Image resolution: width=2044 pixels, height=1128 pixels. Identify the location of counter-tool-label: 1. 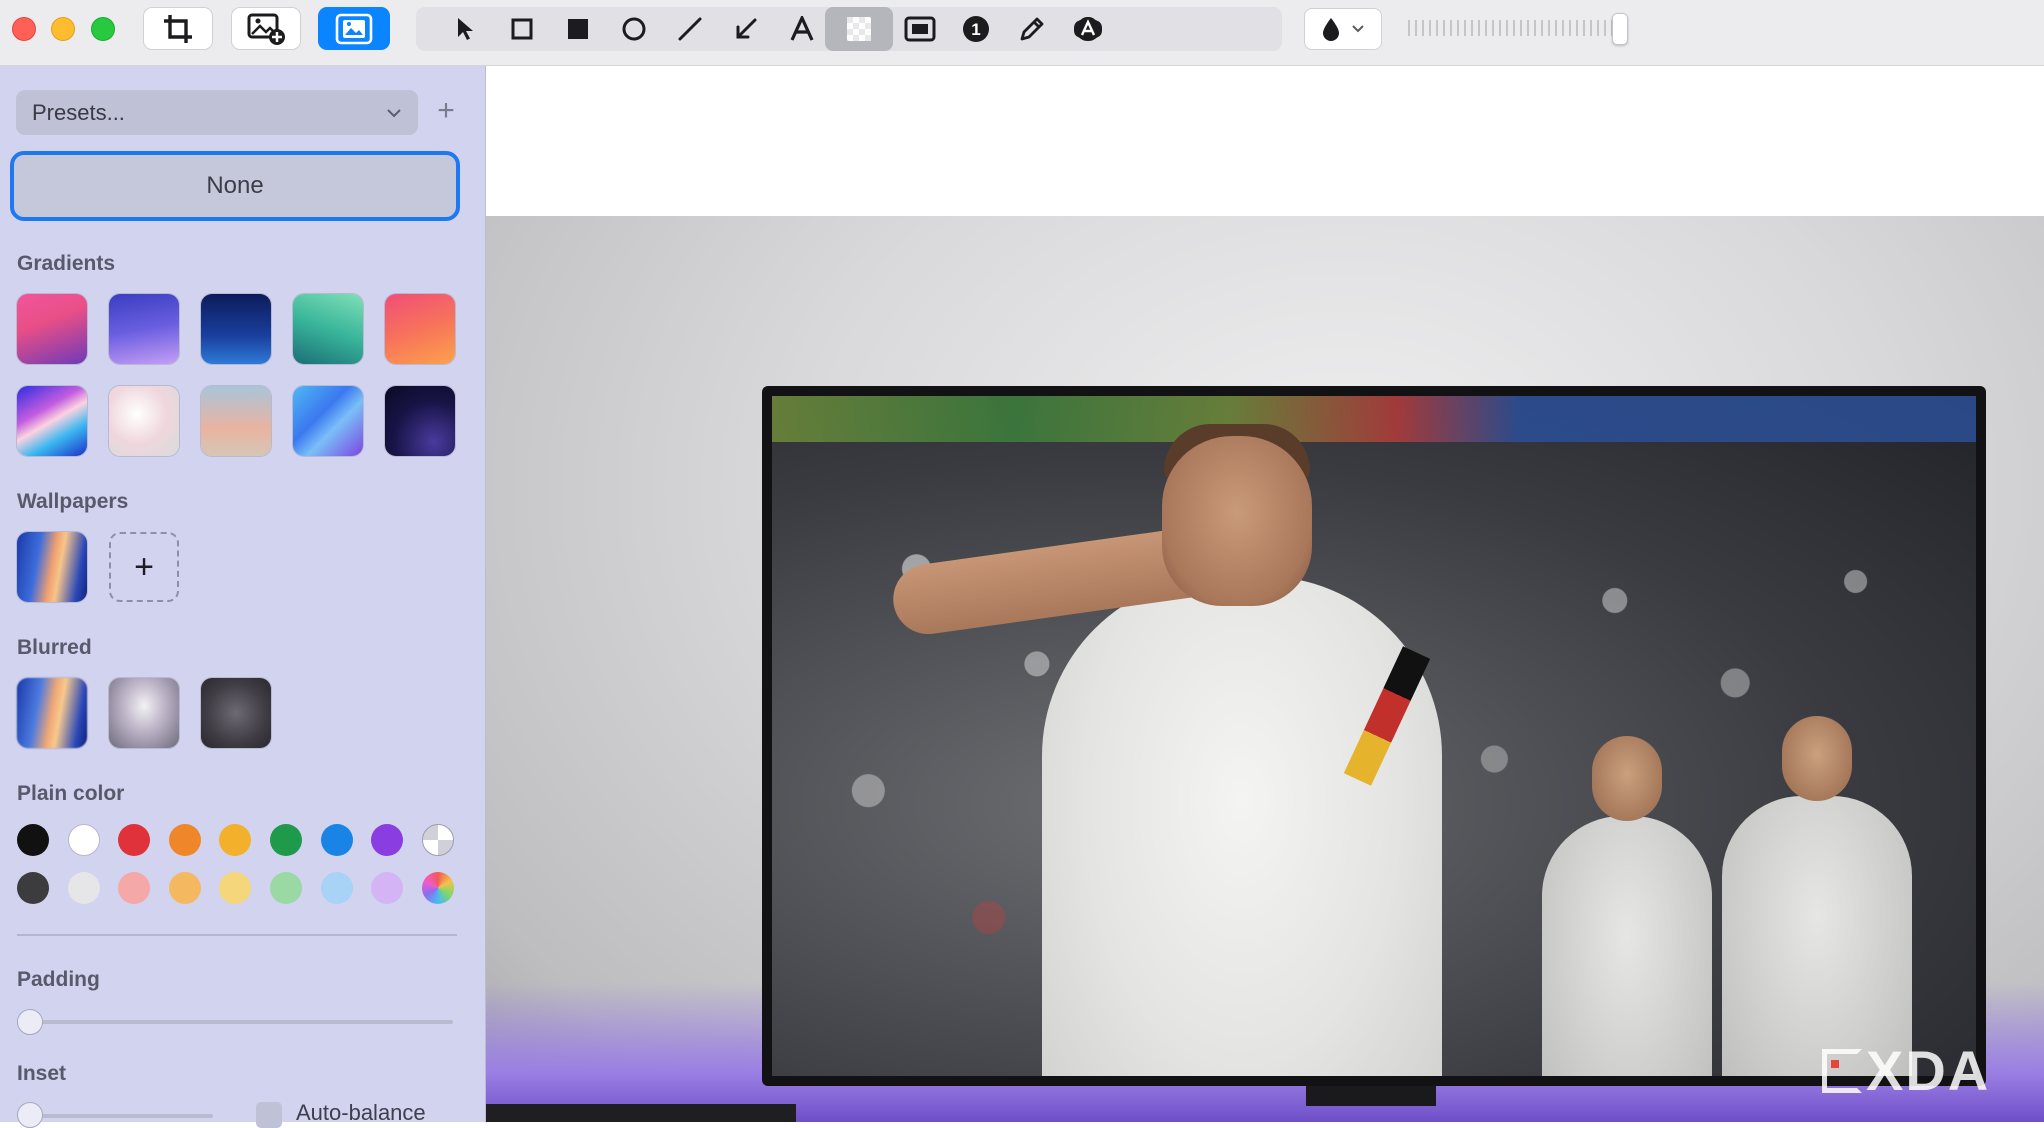
(975, 29).